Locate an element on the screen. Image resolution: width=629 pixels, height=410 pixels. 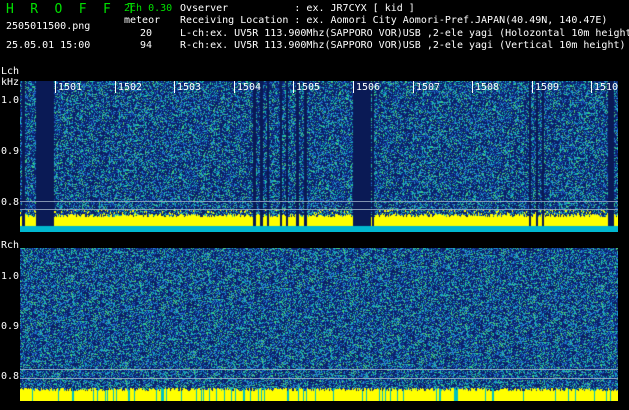
hour-label-1504: 1504 is located at coordinates (249, 87).